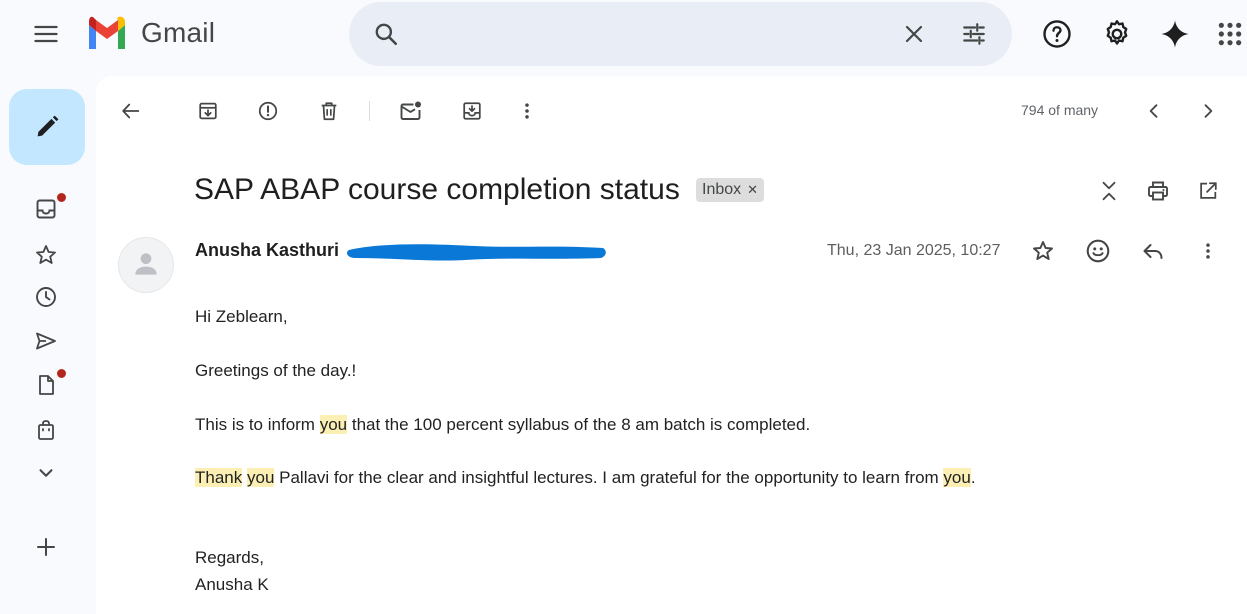 This screenshot has height=614, width=1247. Describe the element at coordinates (476, 252) in the screenshot. I see `redacted-email-address` at that location.